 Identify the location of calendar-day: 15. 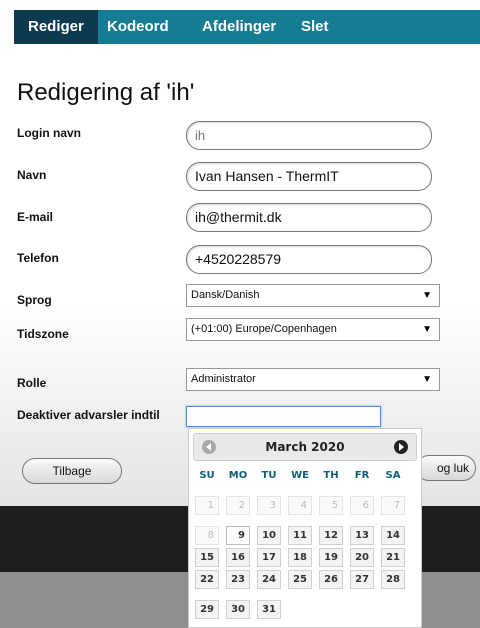
(207, 557).